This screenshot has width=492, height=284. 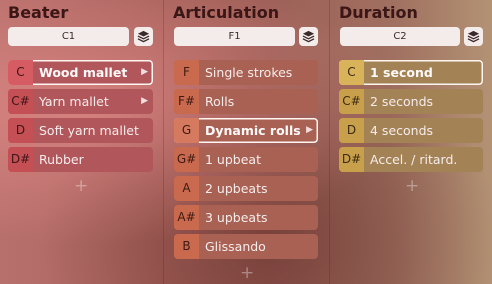 I want to click on item-label: Dynamic rolls, so click(x=253, y=130).